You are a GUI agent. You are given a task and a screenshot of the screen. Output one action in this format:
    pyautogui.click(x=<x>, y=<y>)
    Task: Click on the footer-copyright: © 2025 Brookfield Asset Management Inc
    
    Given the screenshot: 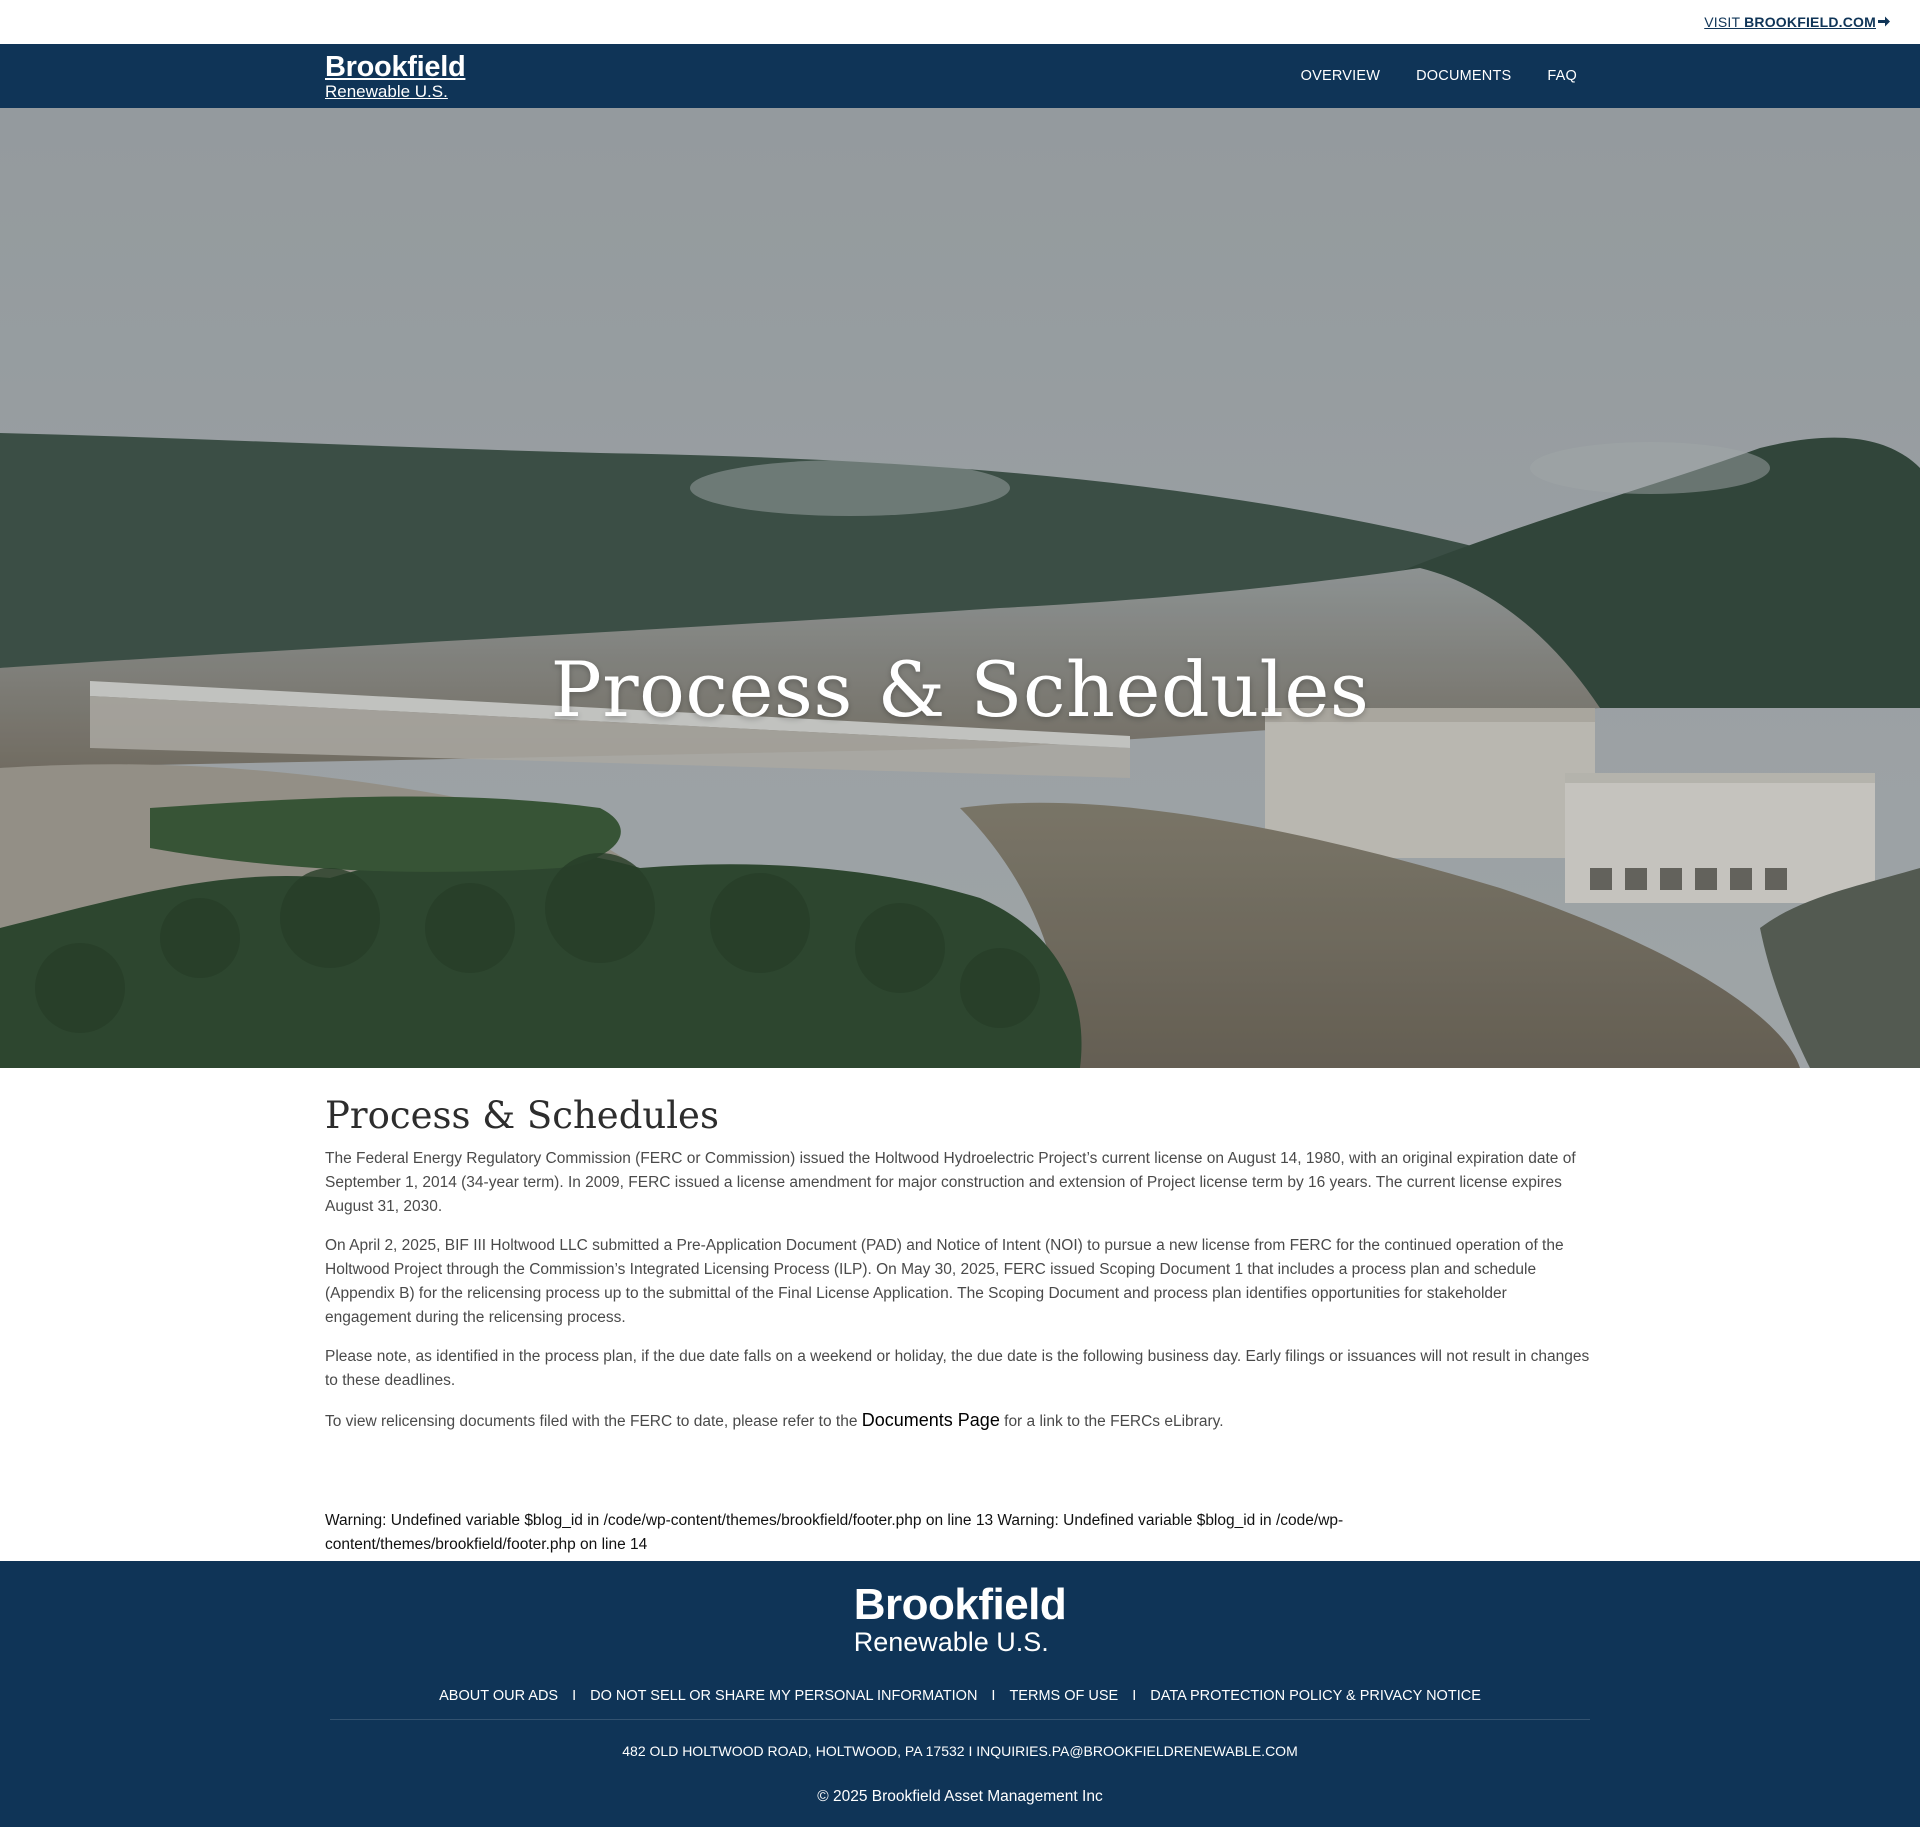 What is the action you would take?
    pyautogui.click(x=960, y=1796)
    